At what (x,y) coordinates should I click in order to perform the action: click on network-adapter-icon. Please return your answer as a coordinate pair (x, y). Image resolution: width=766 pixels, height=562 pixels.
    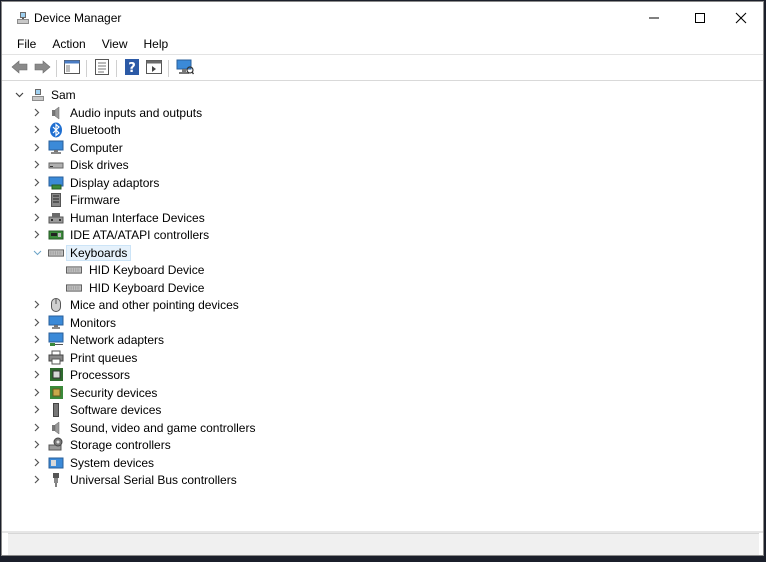
    Looking at the image, I should click on (56, 339).